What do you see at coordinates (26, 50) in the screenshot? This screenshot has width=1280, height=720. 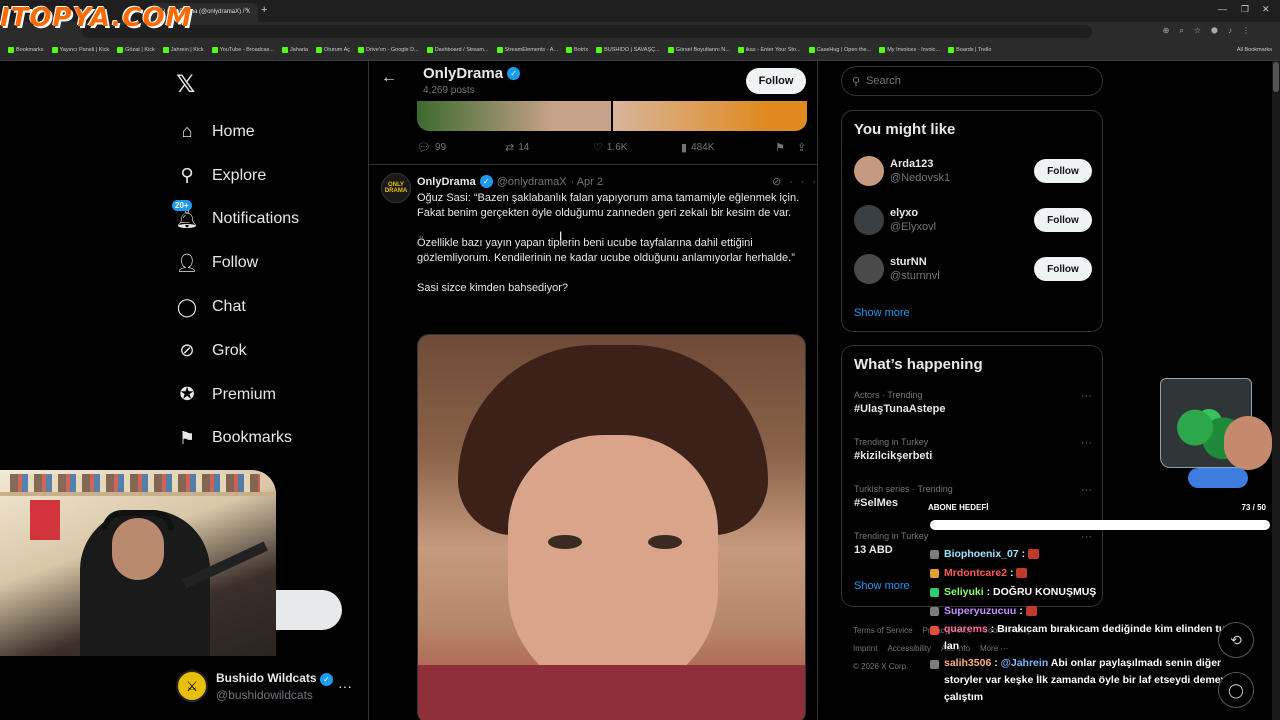 I see `bookmark-item: Bookmarks` at bounding box center [26, 50].